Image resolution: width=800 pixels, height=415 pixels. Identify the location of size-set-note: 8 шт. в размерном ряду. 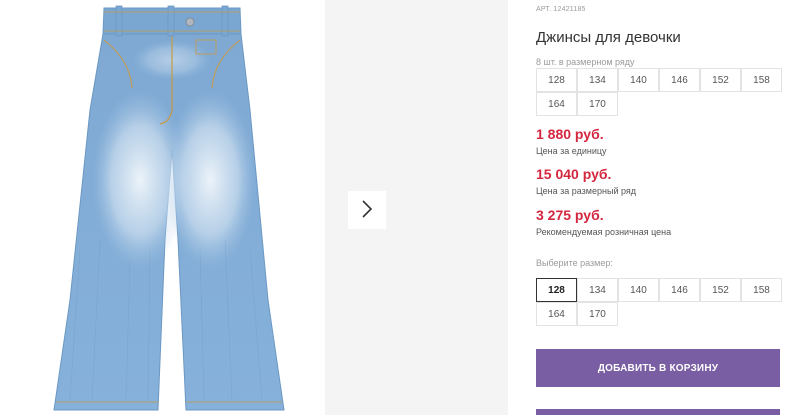
(585, 62).